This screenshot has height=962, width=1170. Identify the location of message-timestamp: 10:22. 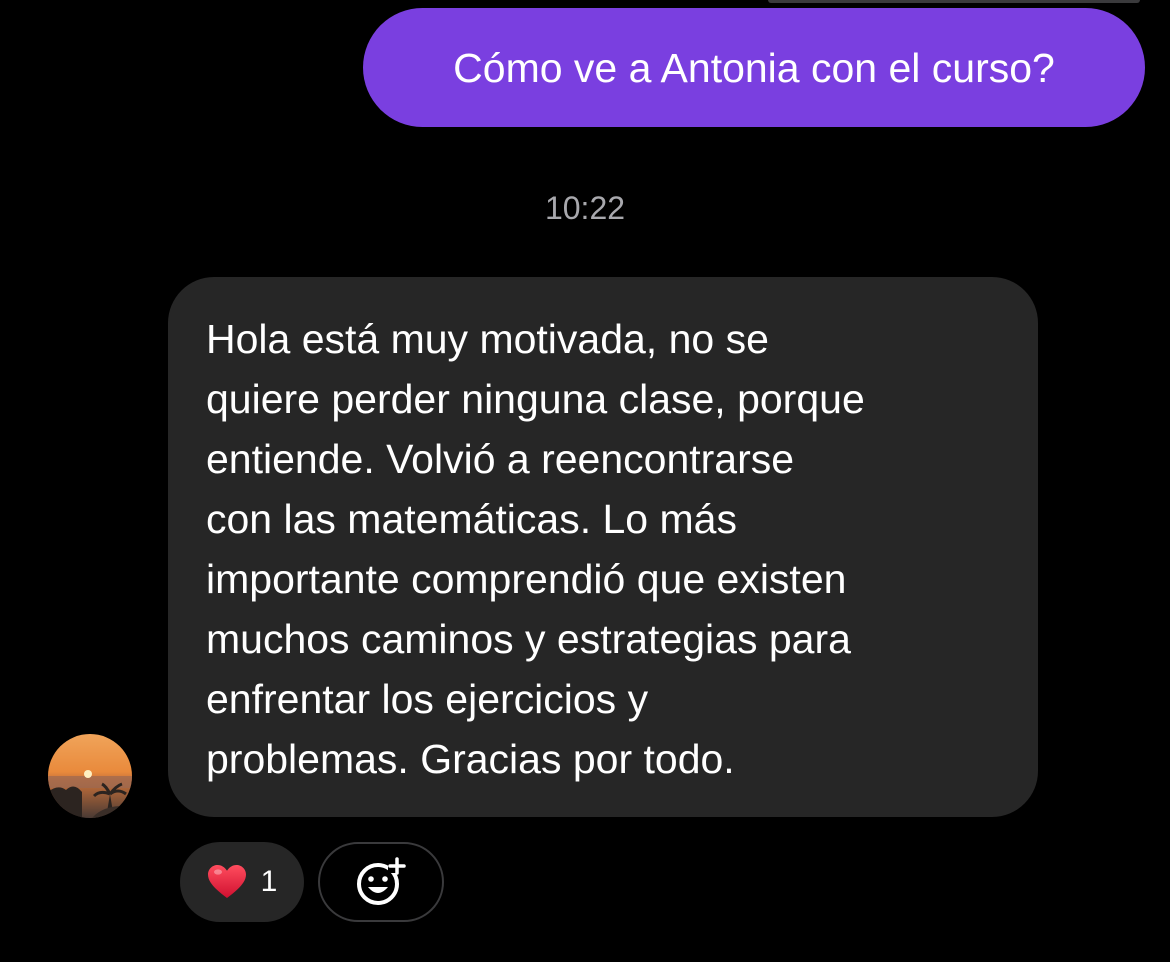
(585, 208).